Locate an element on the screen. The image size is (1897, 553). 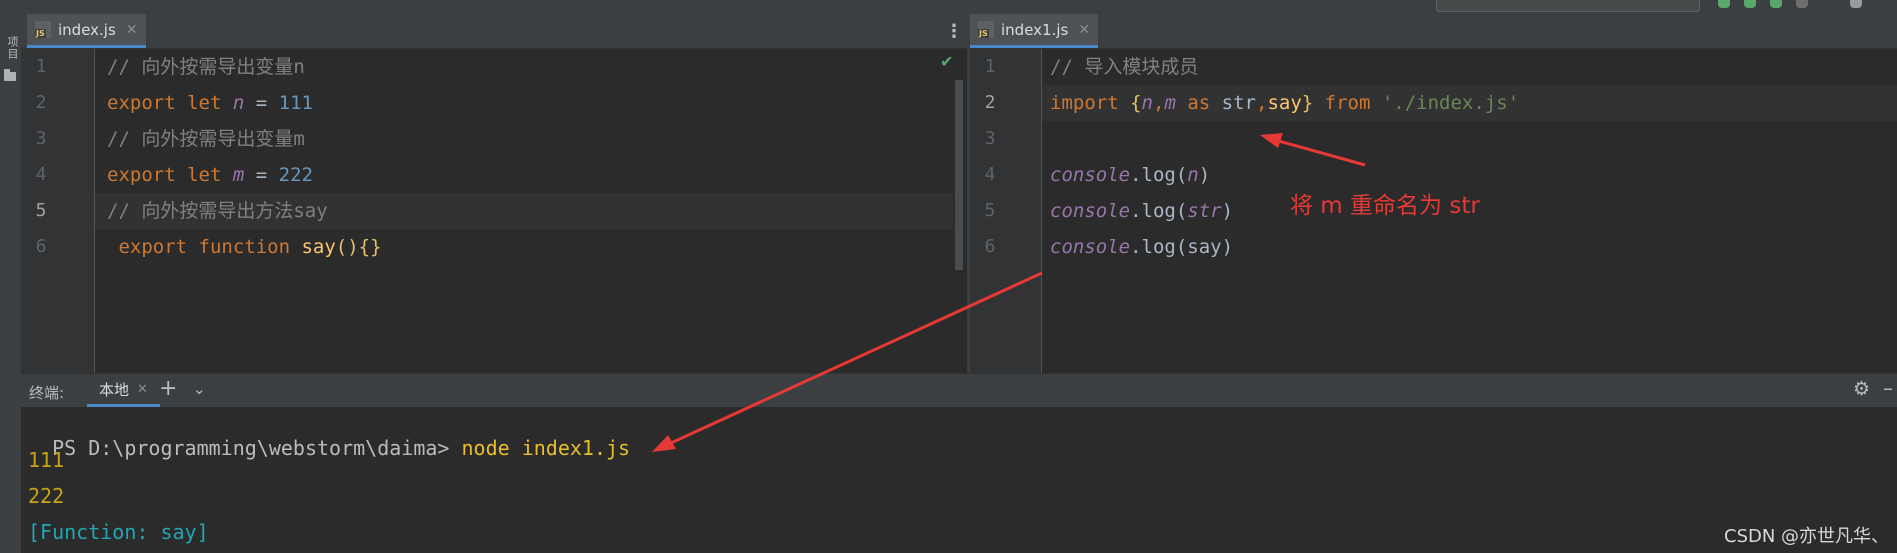
arrow-to-output is located at coordinates (851, 360).